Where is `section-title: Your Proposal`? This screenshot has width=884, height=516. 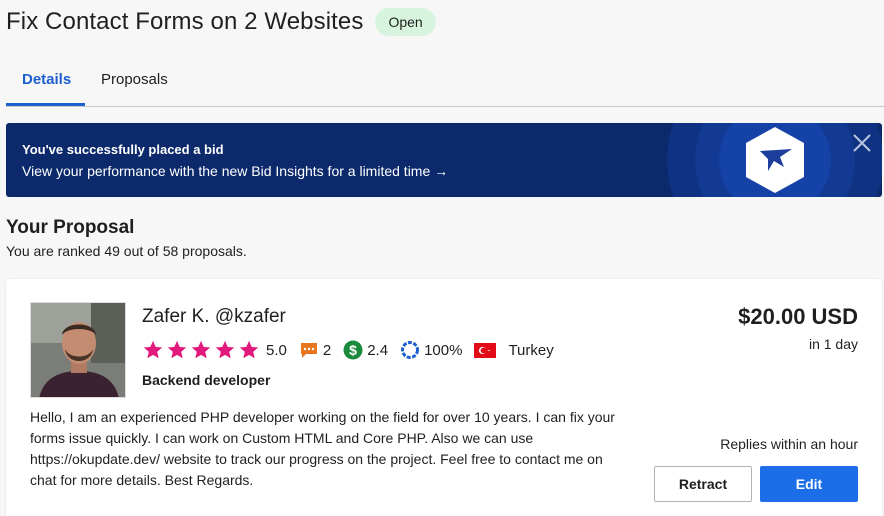
section-title: Your Proposal is located at coordinates (70, 227).